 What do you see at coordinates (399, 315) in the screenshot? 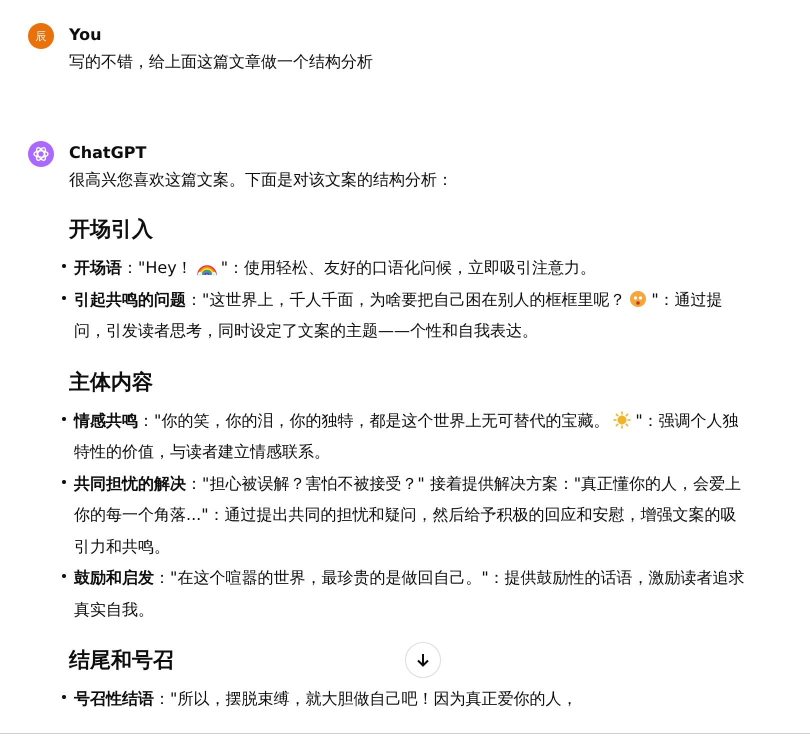
I see `list-item-text: 引起共鸣的问题："这世界上，千人千面，为啥要把自己困在别人的框框里呢？ "：通过提问，引发读者思考，同时设定了文案的主题——个性和自我表达。` at bounding box center [399, 315].